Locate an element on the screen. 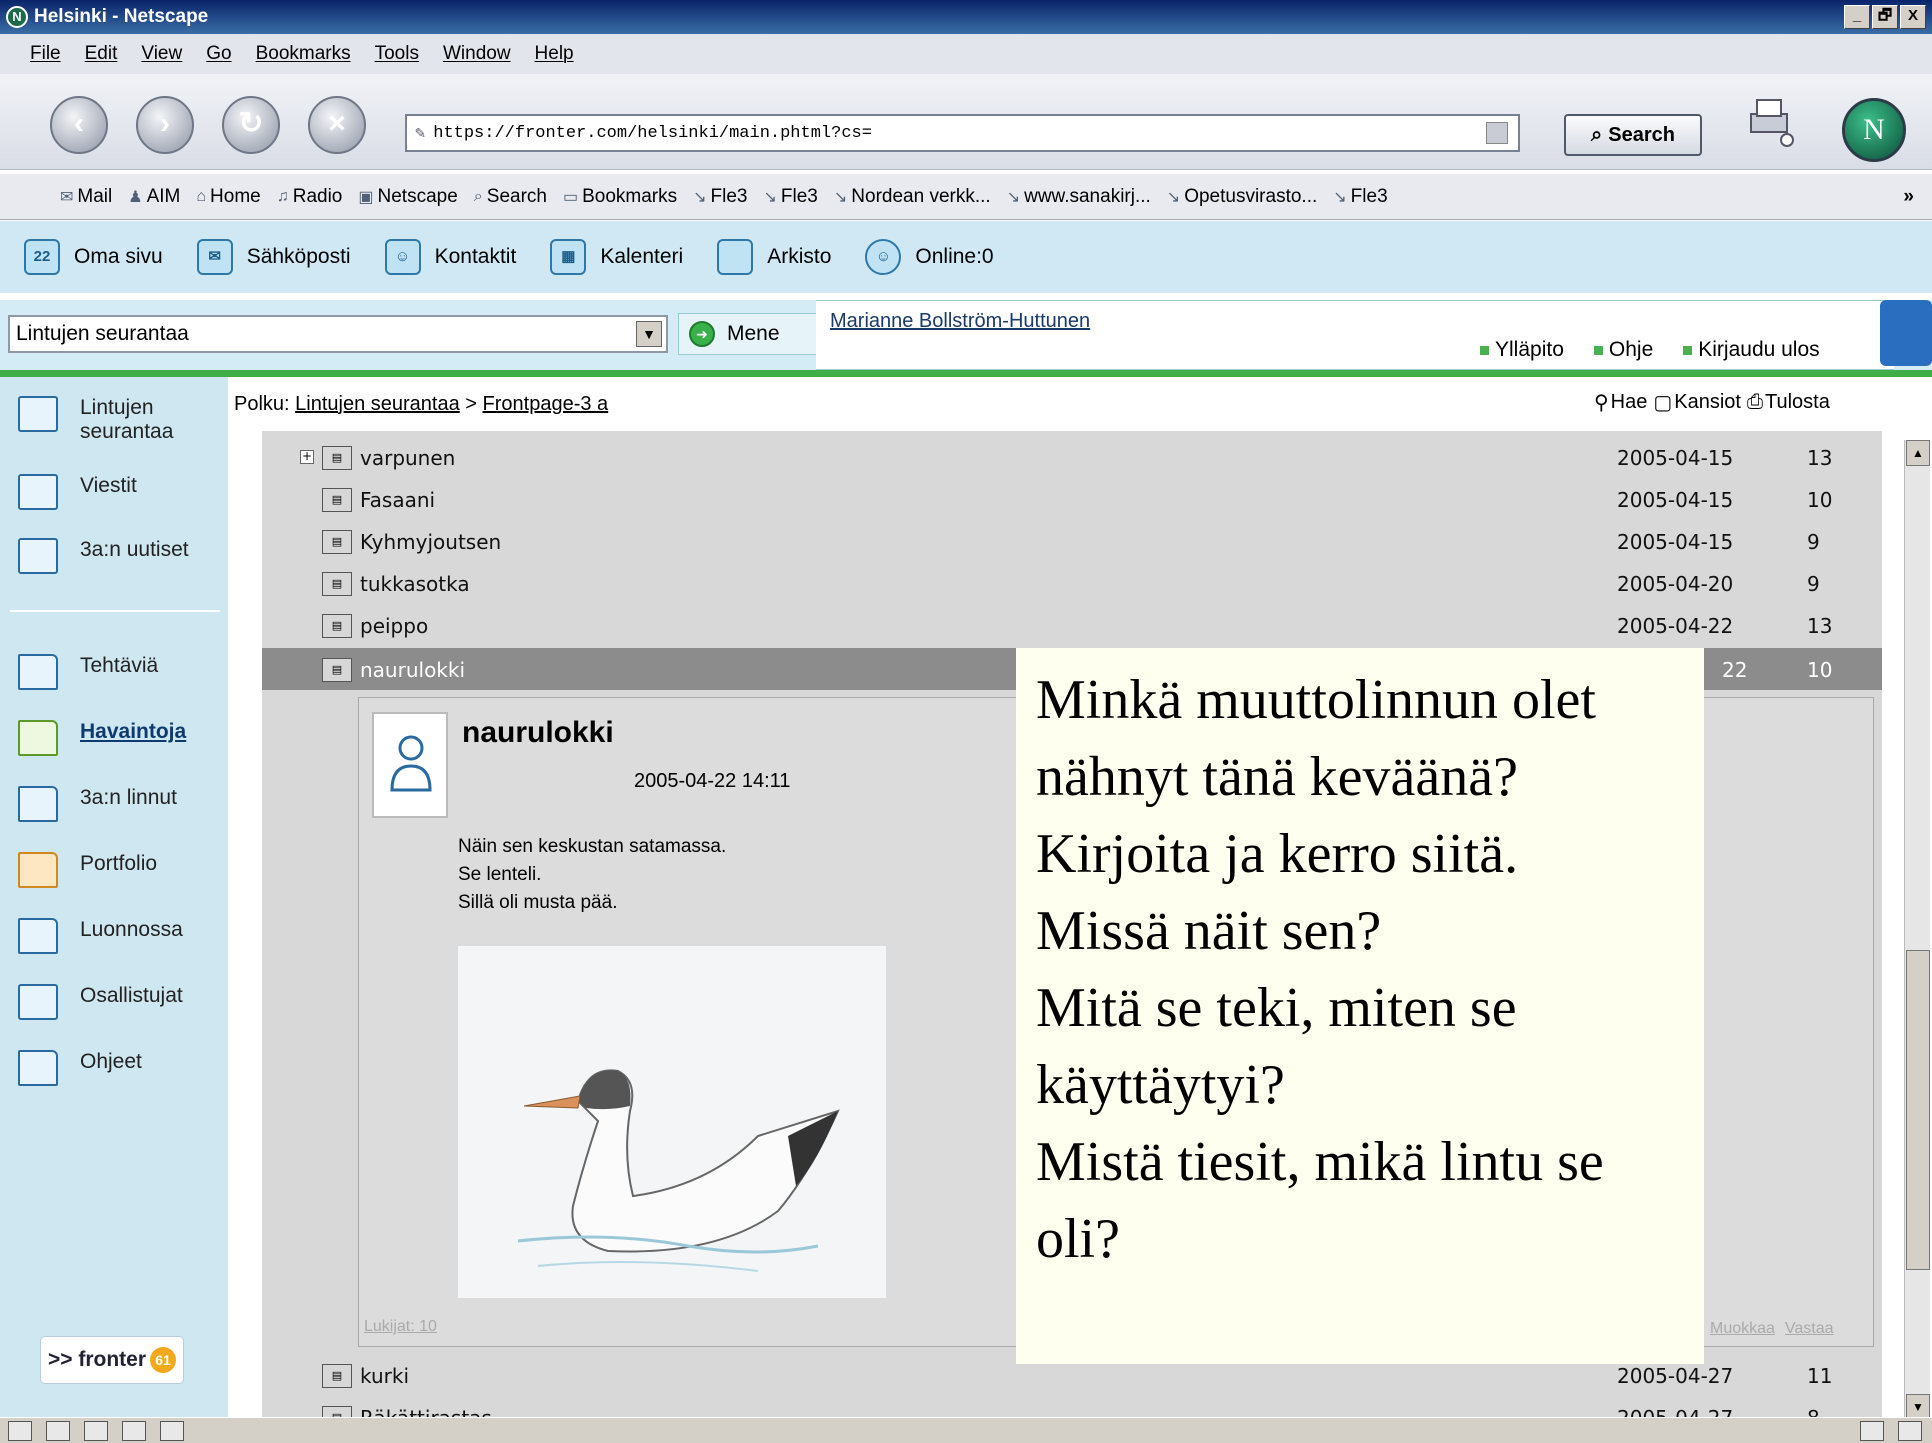  bookmark-home: ⌂ Home is located at coordinates (228, 197).